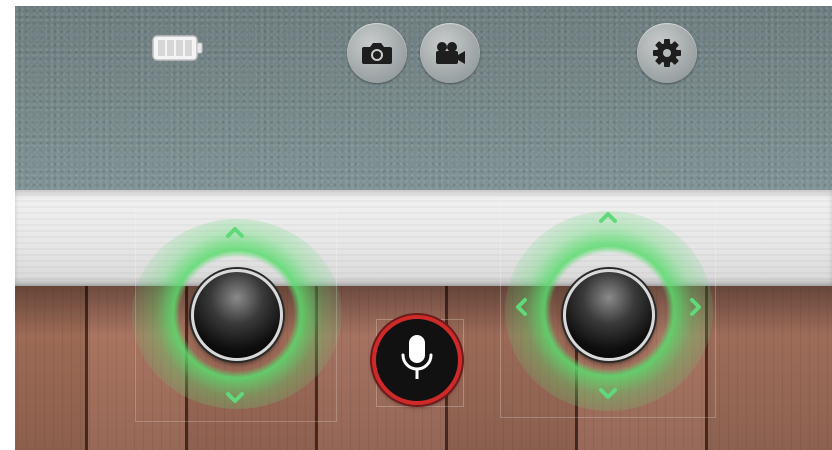  I want to click on left-joystick-knob, so click(237, 315).